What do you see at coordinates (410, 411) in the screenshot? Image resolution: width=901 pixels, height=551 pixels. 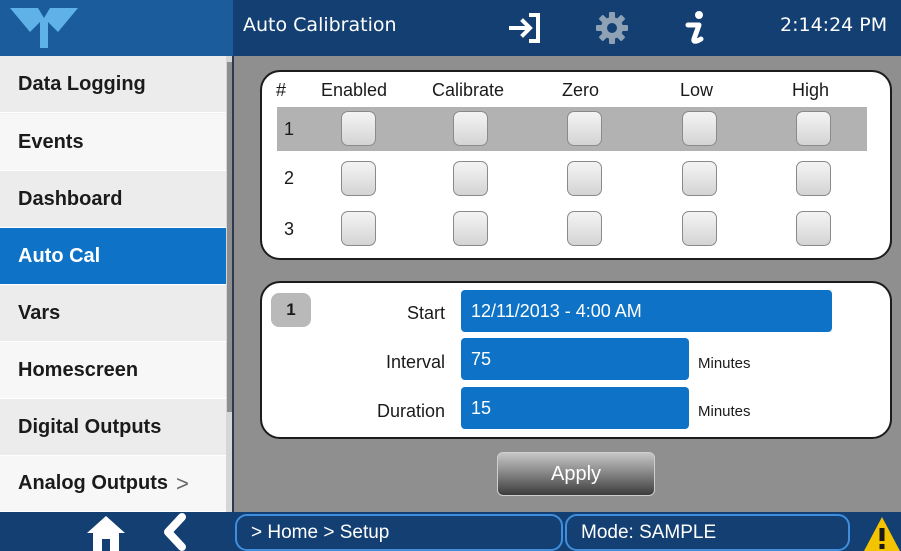 I see `duration-label: Duration` at bounding box center [410, 411].